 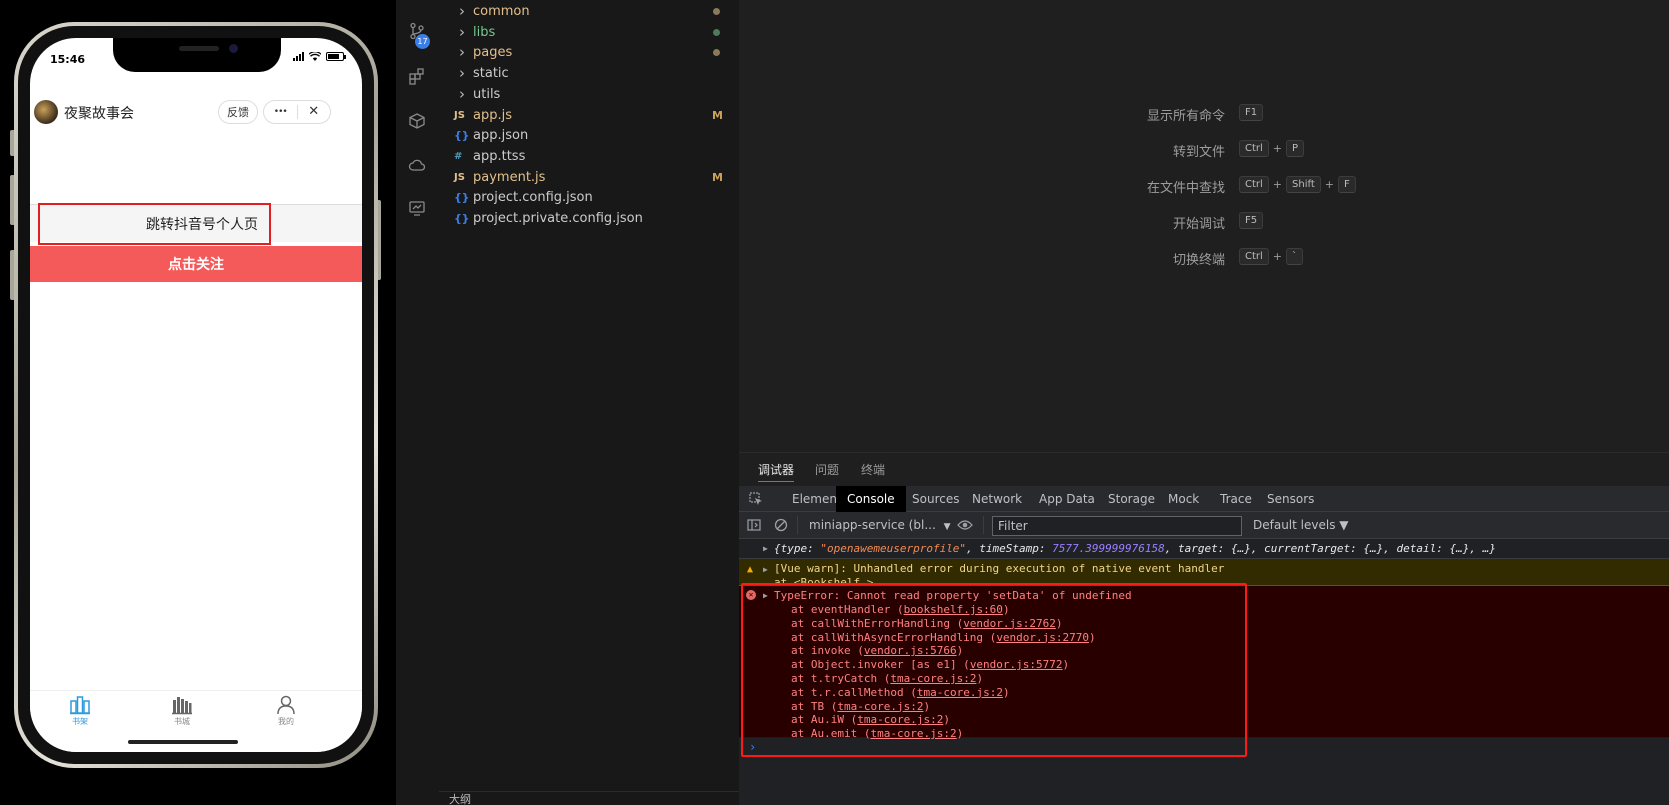 I want to click on monitor-icon, so click(x=417, y=208).